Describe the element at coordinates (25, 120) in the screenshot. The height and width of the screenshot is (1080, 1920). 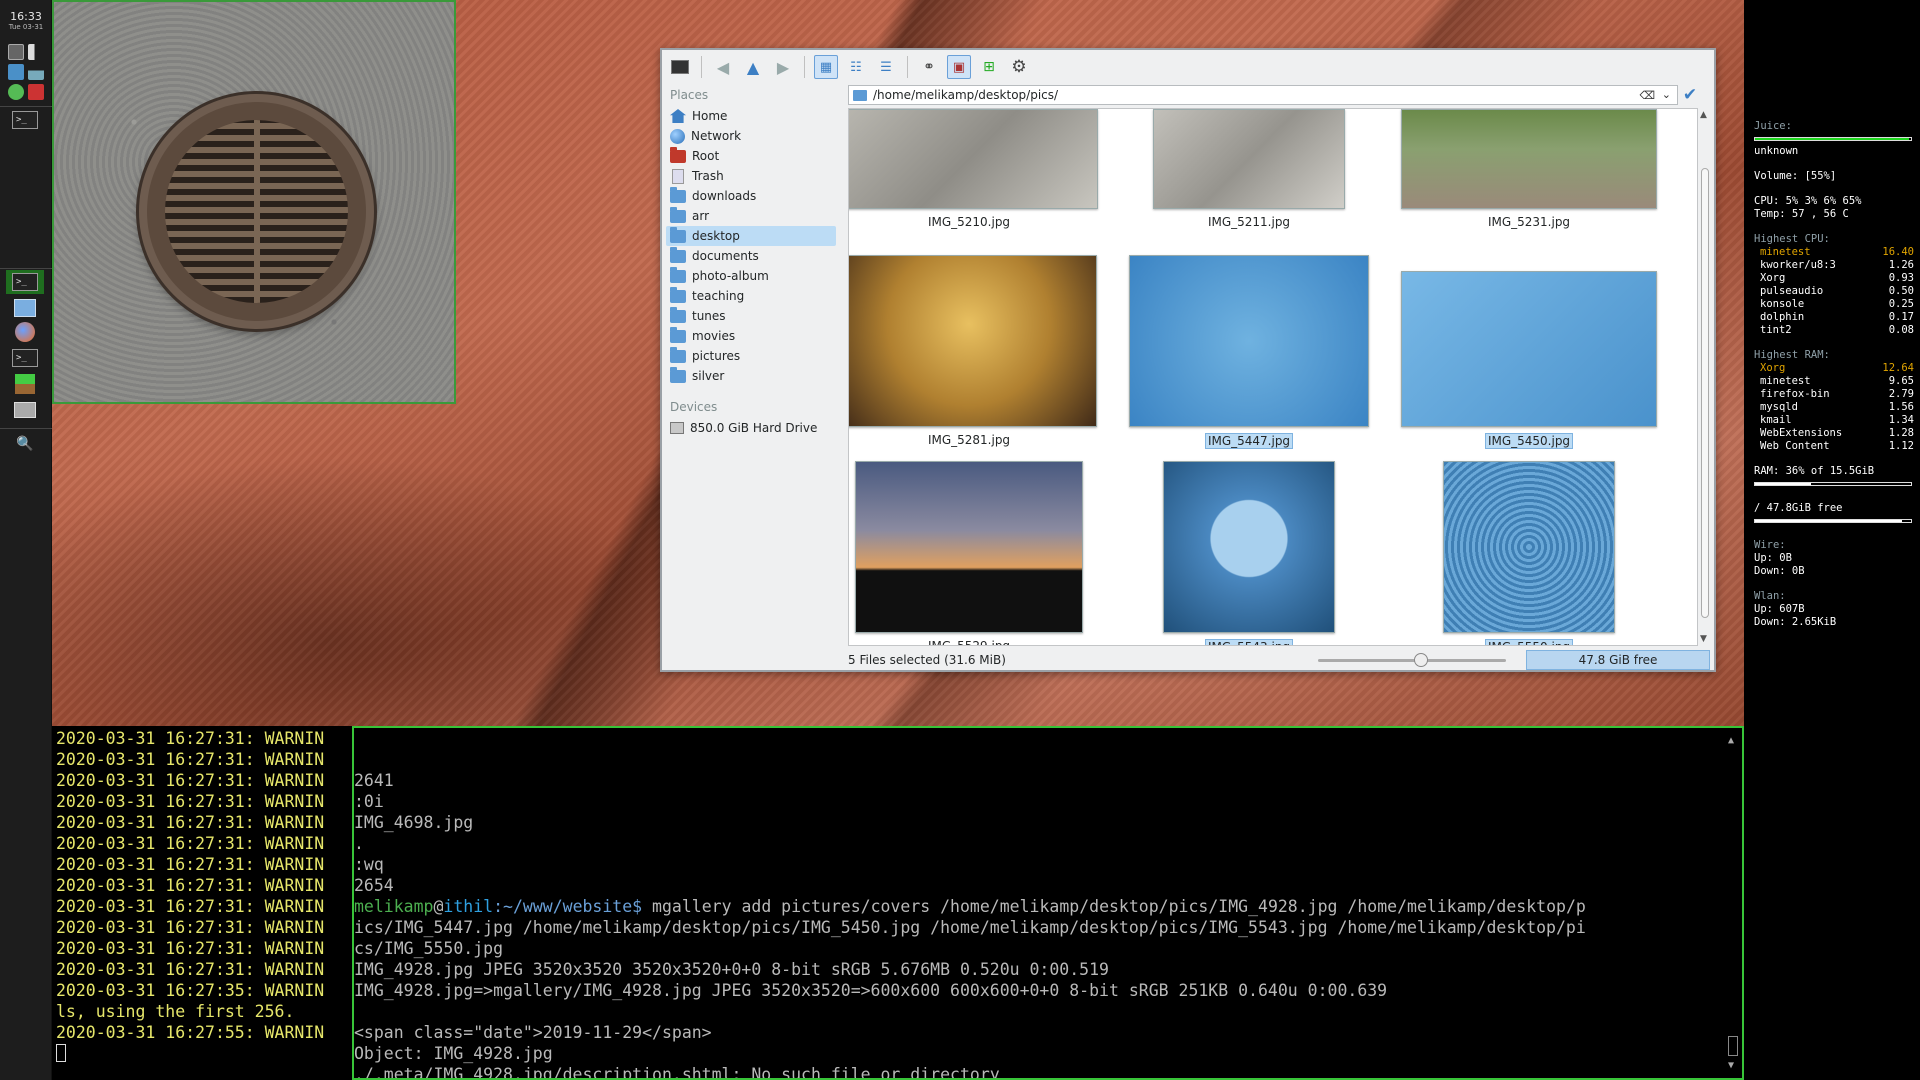
I see `terminal-launcher-button: >_` at that location.